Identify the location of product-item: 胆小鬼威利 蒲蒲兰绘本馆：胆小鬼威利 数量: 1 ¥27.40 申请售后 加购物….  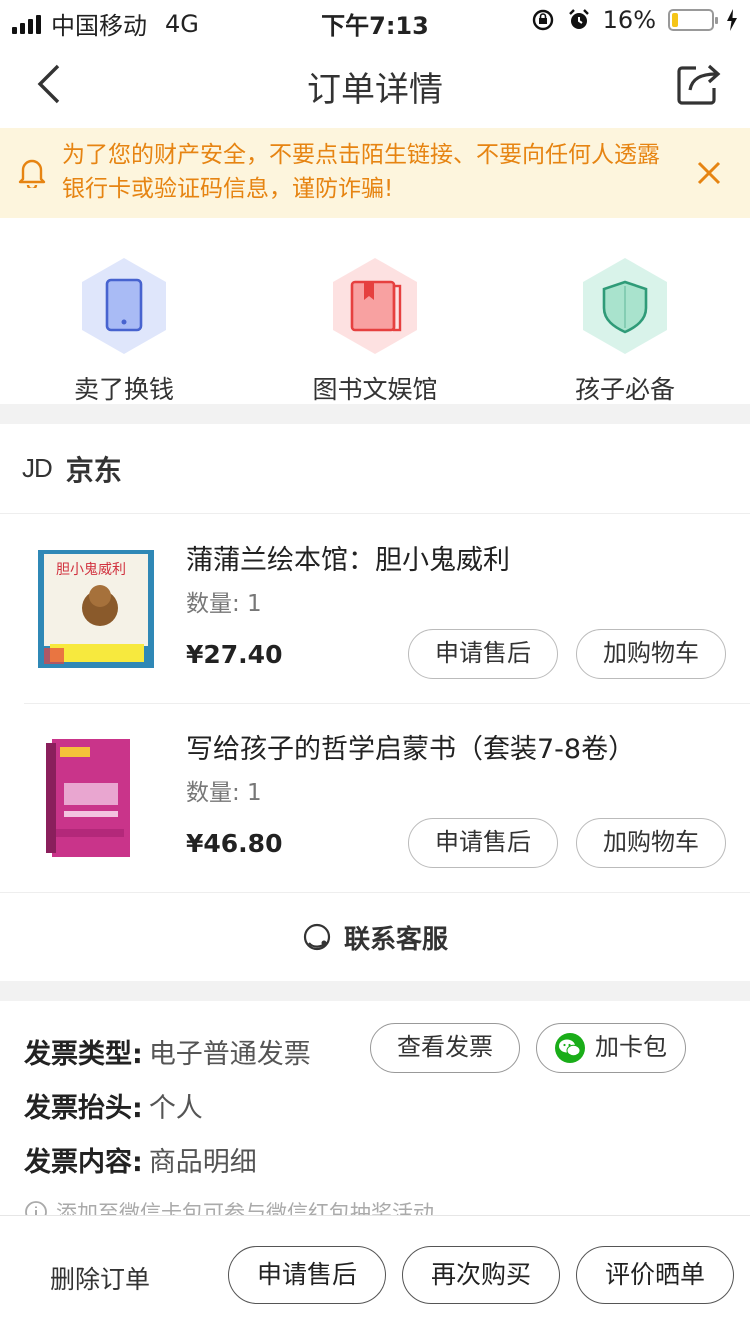
(375, 608).